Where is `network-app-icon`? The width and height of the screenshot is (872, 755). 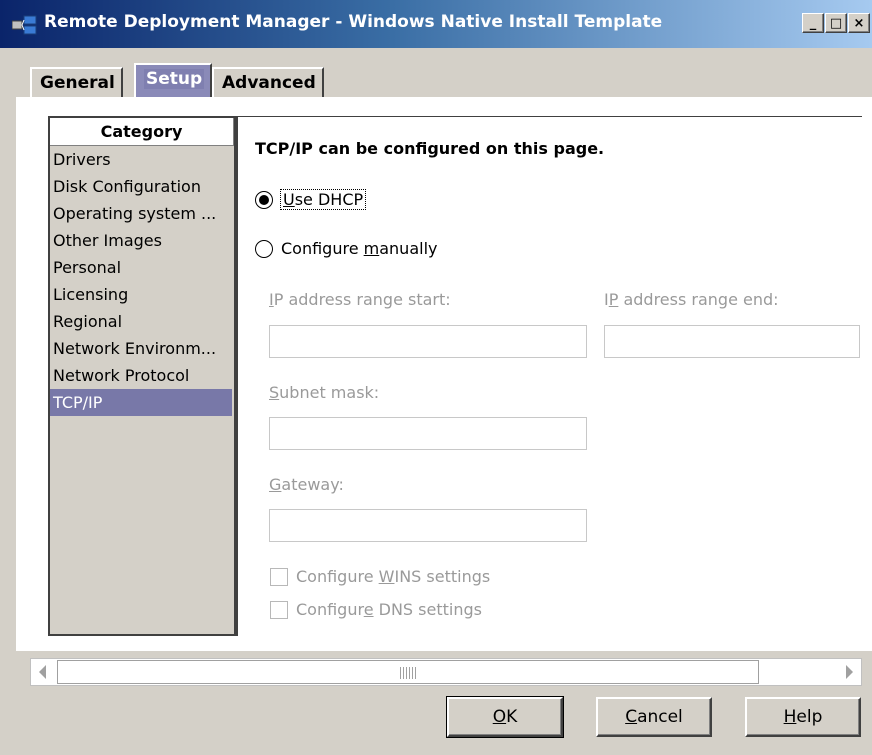 network-app-icon is located at coordinates (24, 25).